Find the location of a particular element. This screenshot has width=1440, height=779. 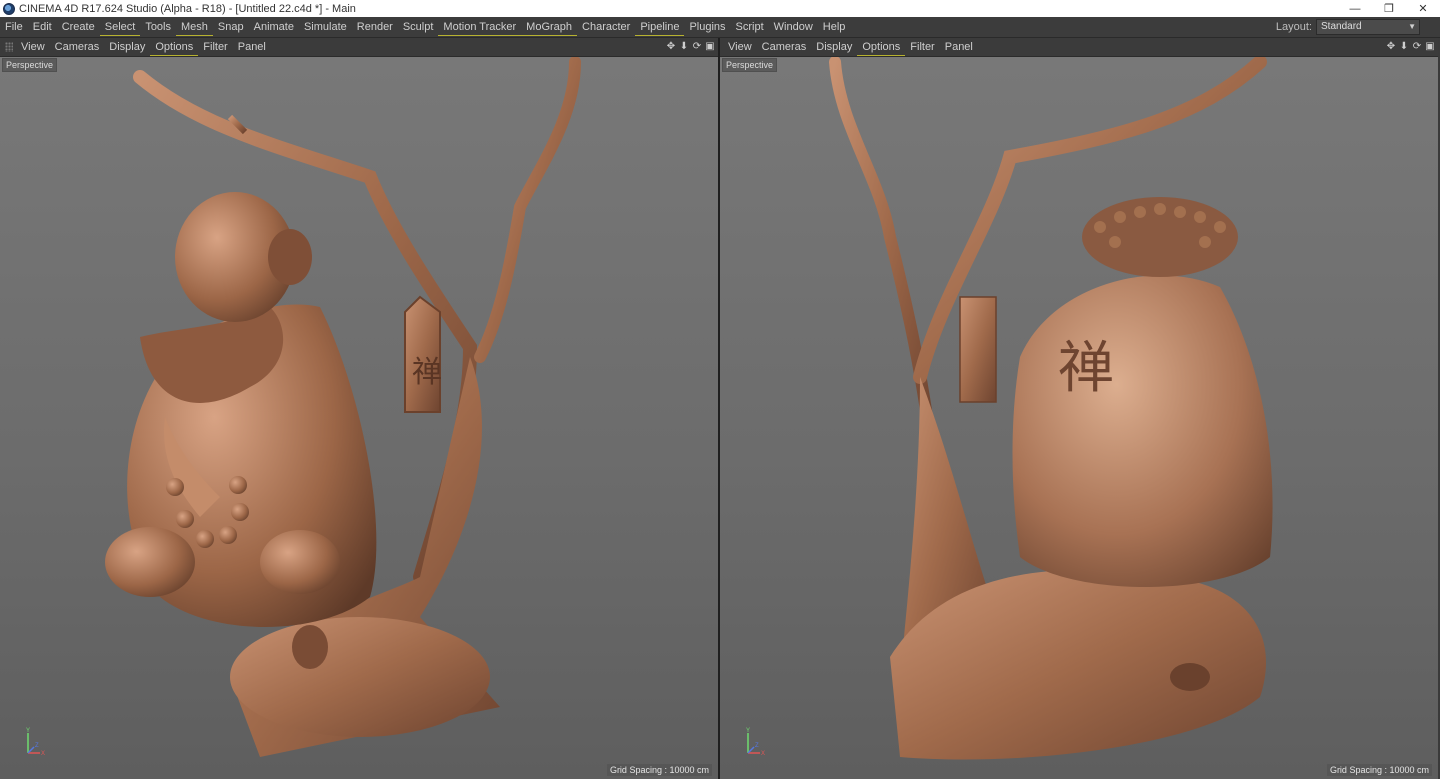

layout-selector: Layout: Standard ▼ is located at coordinates (1348, 26).